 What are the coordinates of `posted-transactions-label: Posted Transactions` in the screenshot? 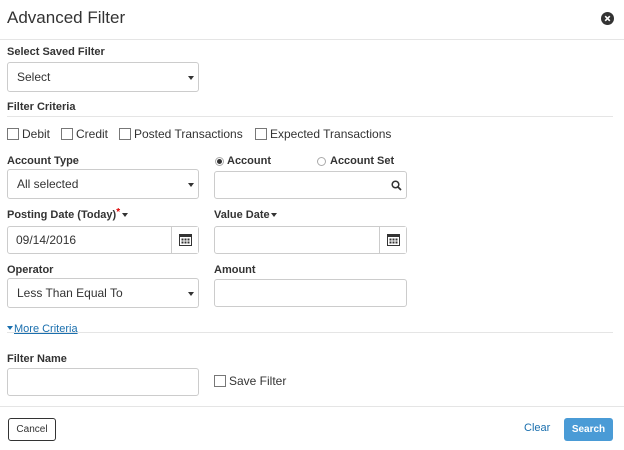 It's located at (188, 134).